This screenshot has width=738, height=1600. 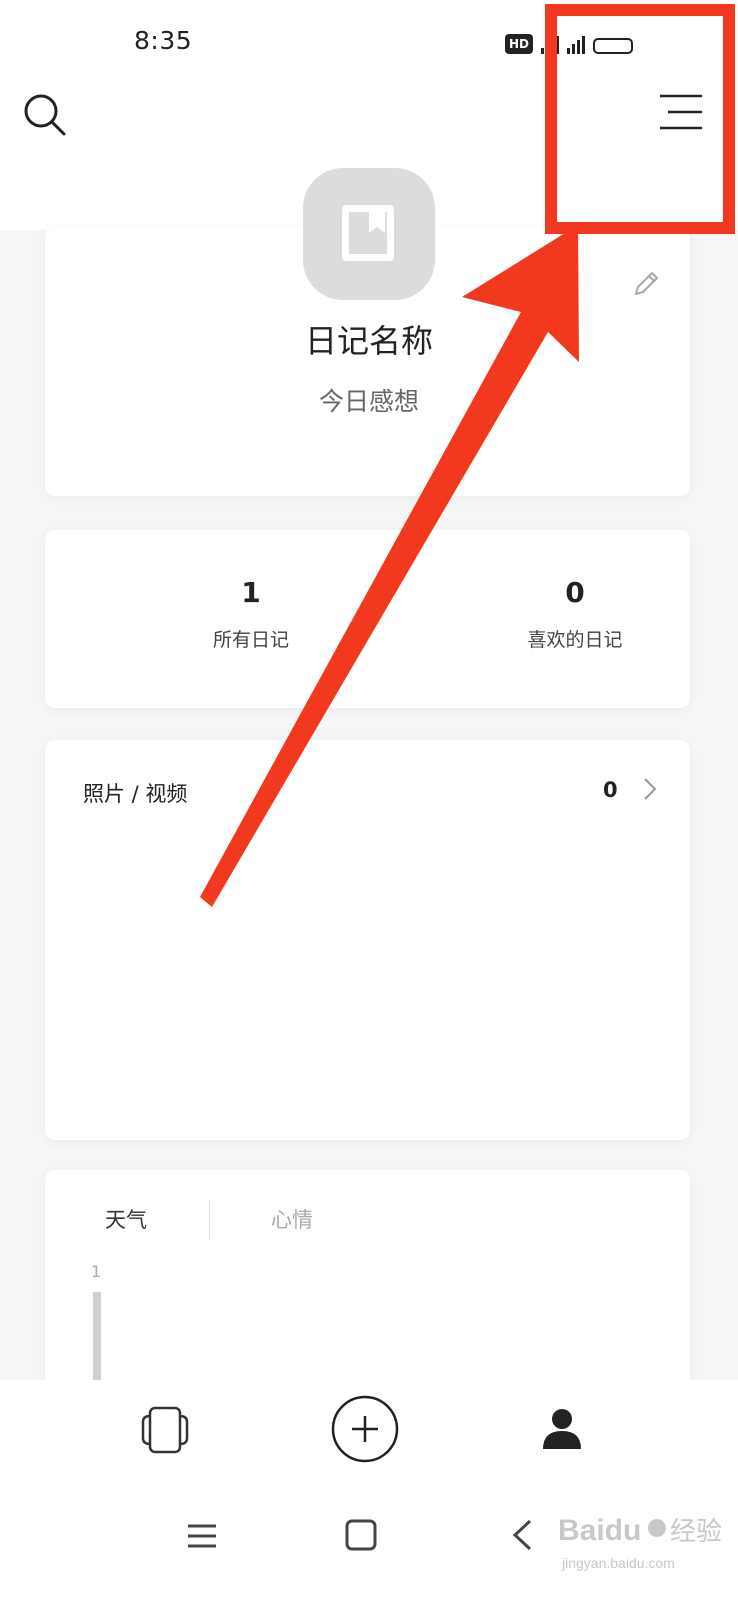 I want to click on pencil-icon, so click(x=646, y=284).